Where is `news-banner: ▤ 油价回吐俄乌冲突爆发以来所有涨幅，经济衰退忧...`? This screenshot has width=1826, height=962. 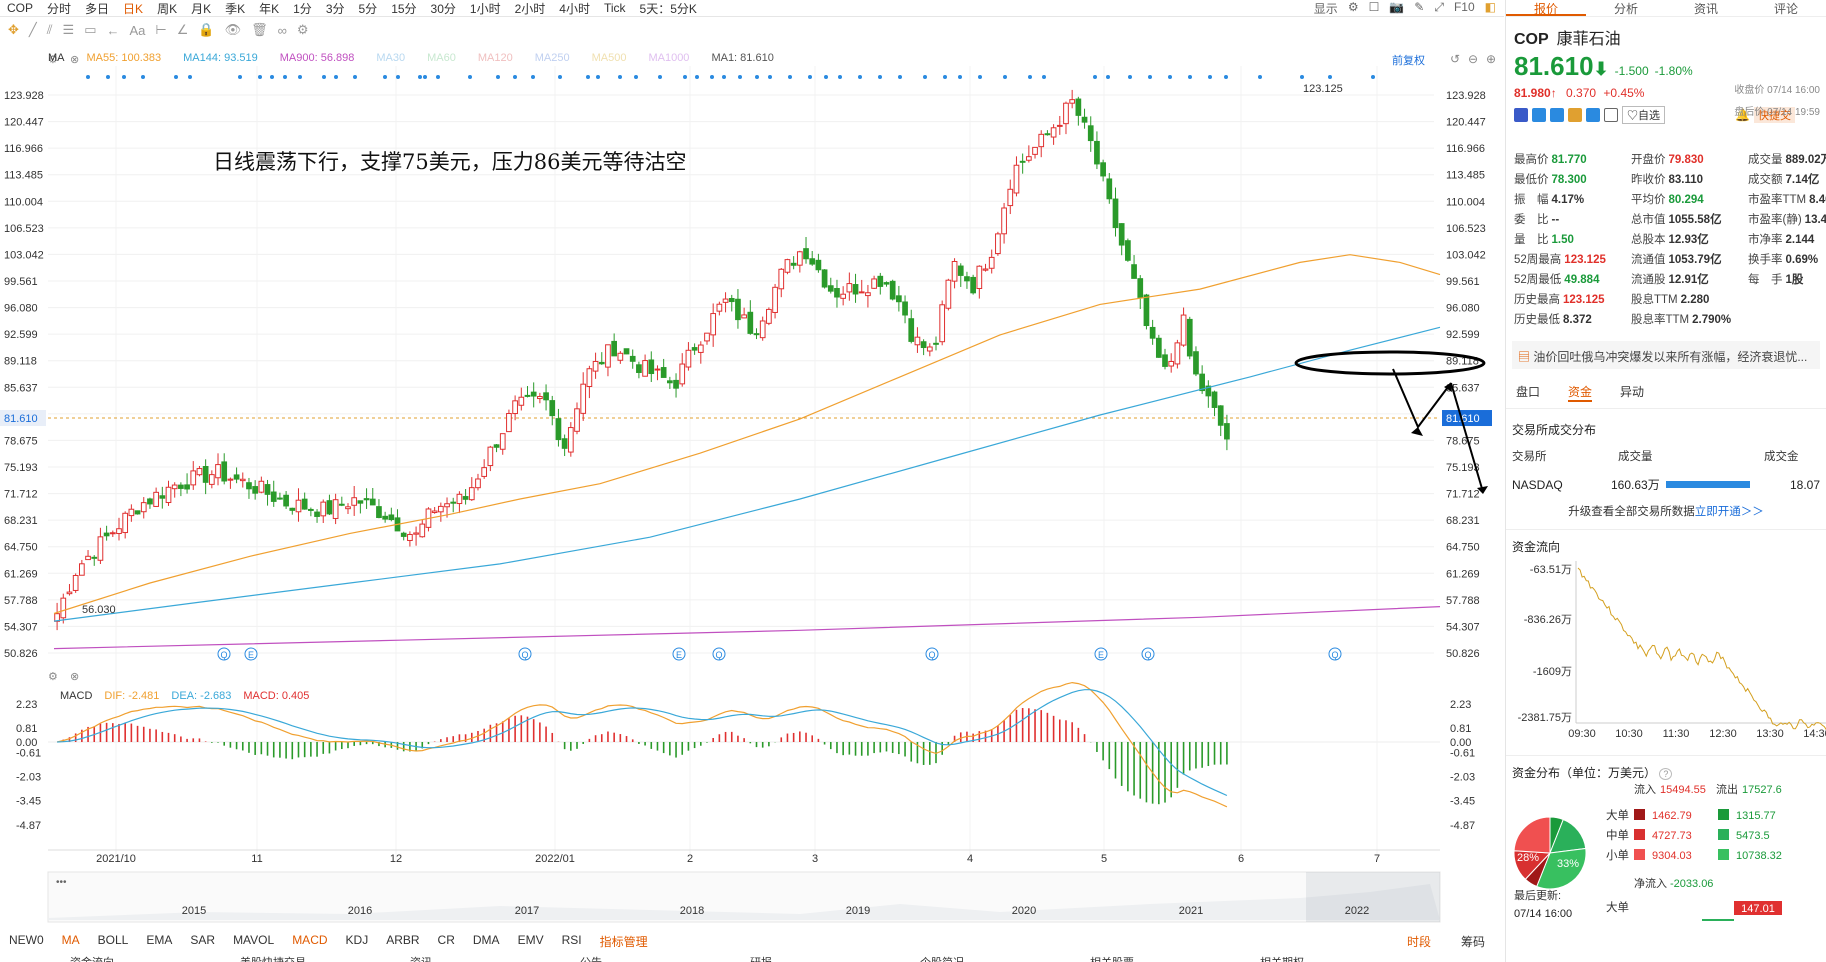 news-banner: ▤ 油价回吐俄乌冲突爆发以来所有涨幅，经济衰退忧... is located at coordinates (1666, 355).